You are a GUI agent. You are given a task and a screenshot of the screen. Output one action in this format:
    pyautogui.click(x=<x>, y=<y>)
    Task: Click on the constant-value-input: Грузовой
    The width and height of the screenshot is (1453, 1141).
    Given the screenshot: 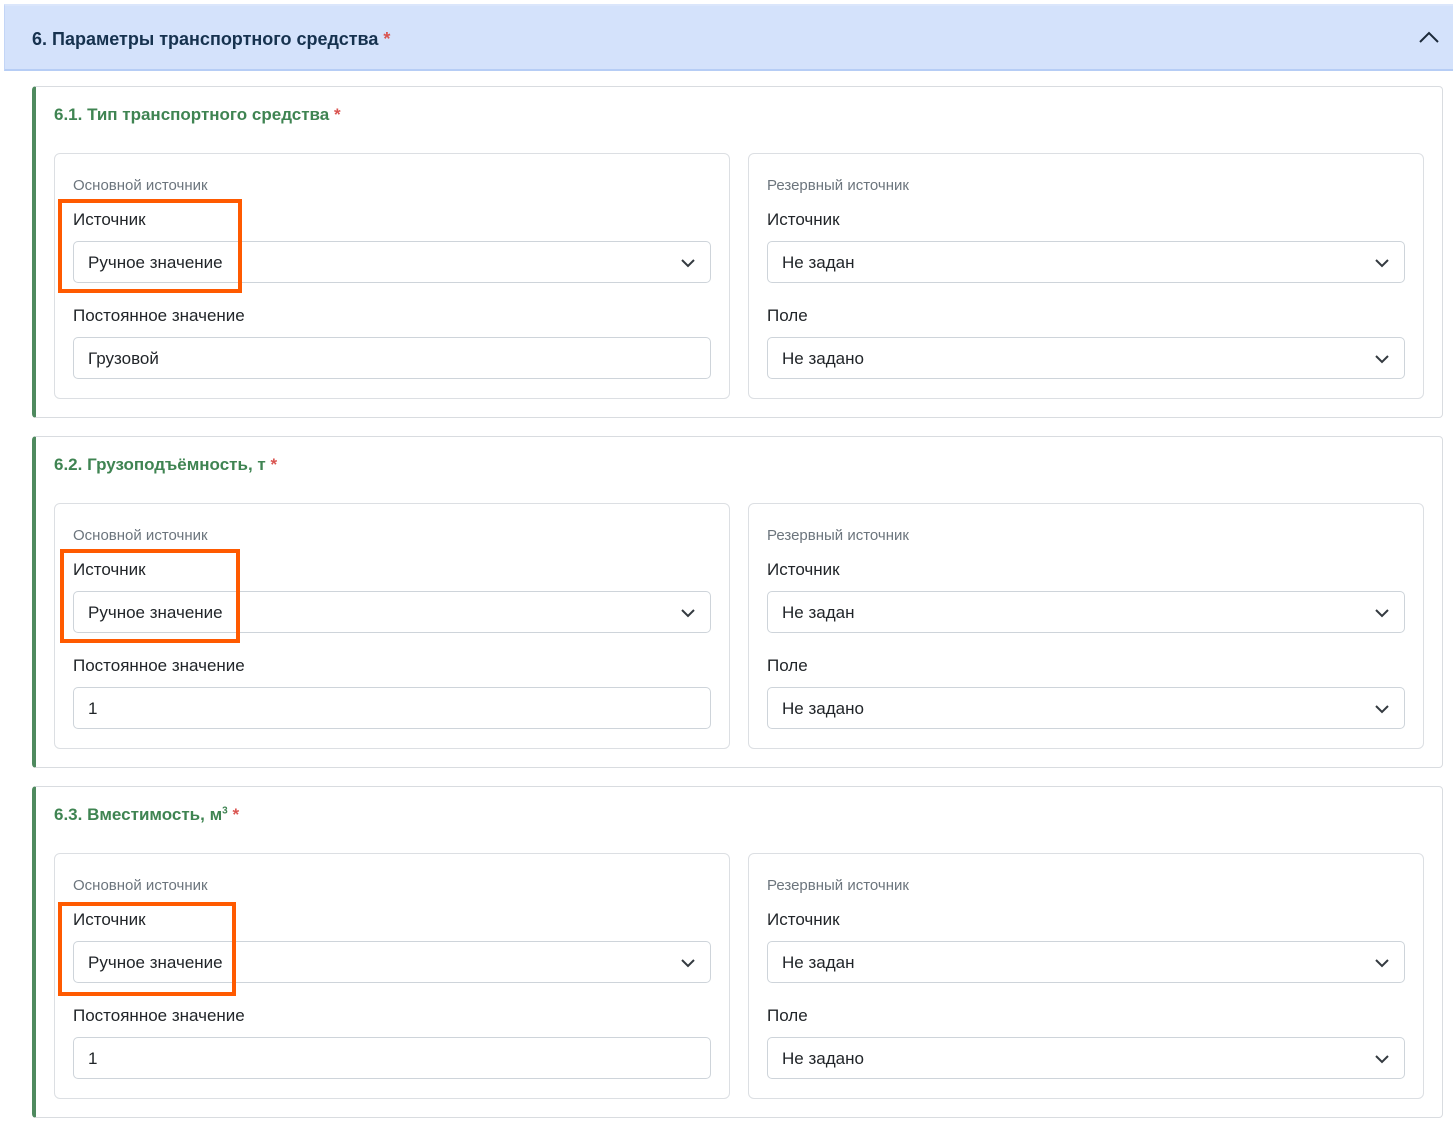 What is the action you would take?
    pyautogui.click(x=392, y=358)
    